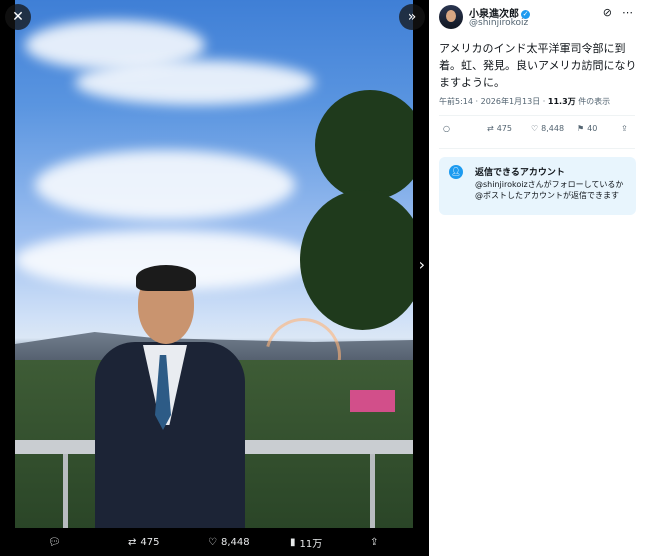  I want to click on post-action-bar: ○ ⇄ 475 ♡ 8,448 ⚑ 40 ⇪, so click(539, 134).